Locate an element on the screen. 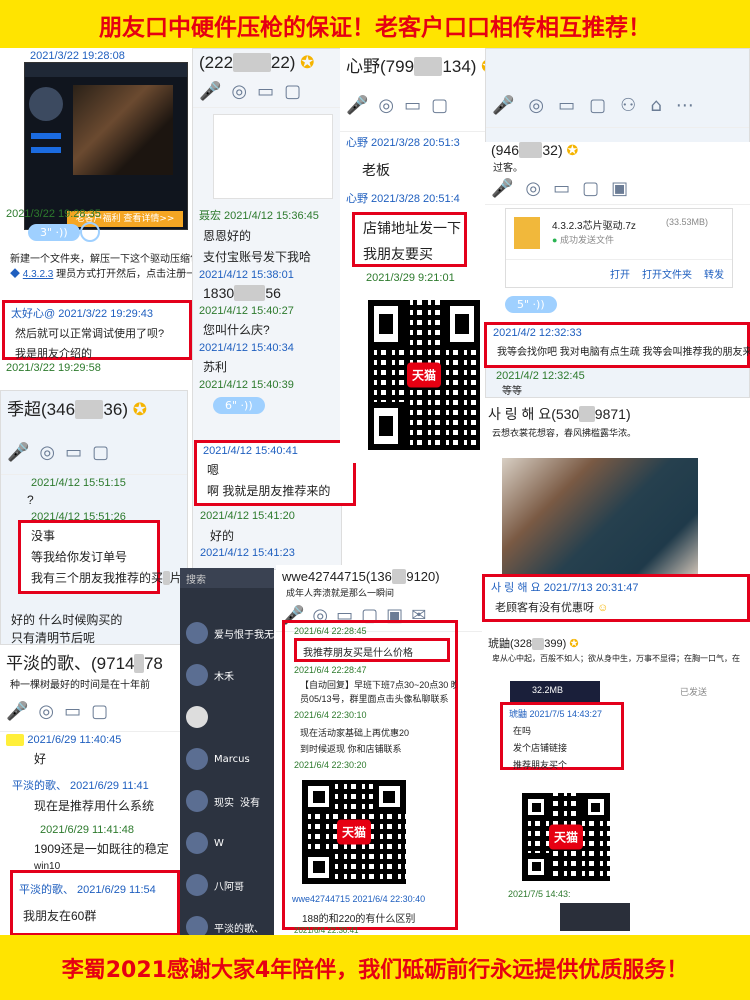  contact-name: 八阿哥 is located at coordinates (229, 887).